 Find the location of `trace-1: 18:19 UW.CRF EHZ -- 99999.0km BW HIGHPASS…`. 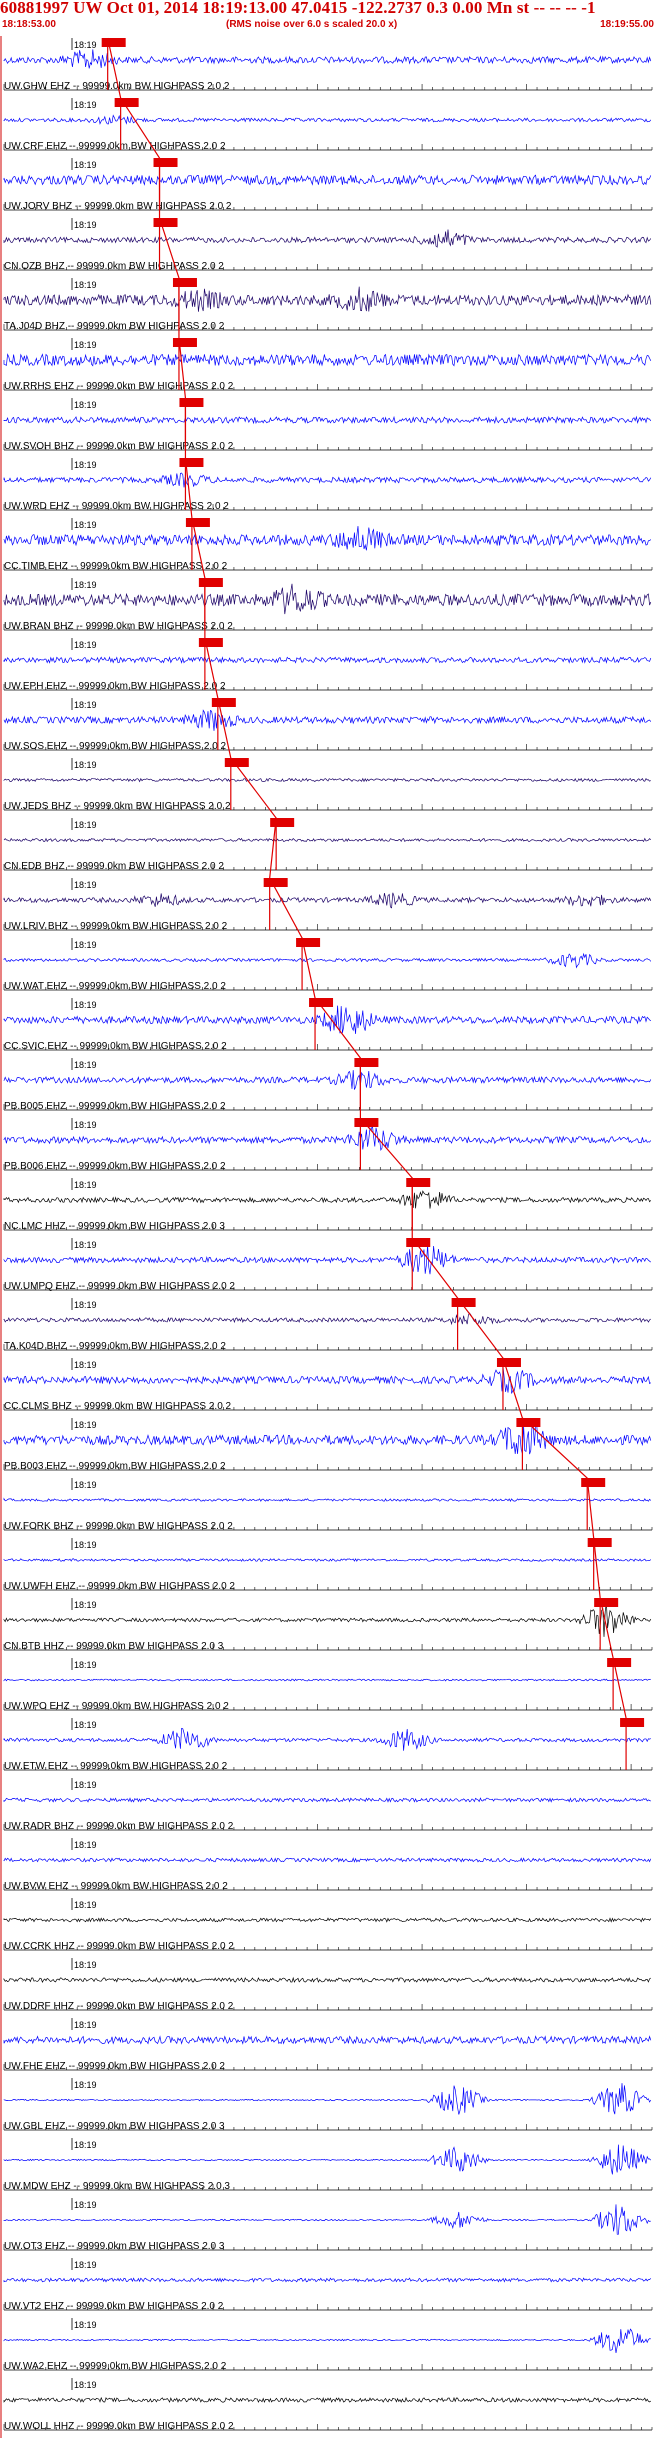

trace-1: 18:19 UW.CRF EHZ -- 99999.0km BW HIGHPASS… is located at coordinates (328, 125).